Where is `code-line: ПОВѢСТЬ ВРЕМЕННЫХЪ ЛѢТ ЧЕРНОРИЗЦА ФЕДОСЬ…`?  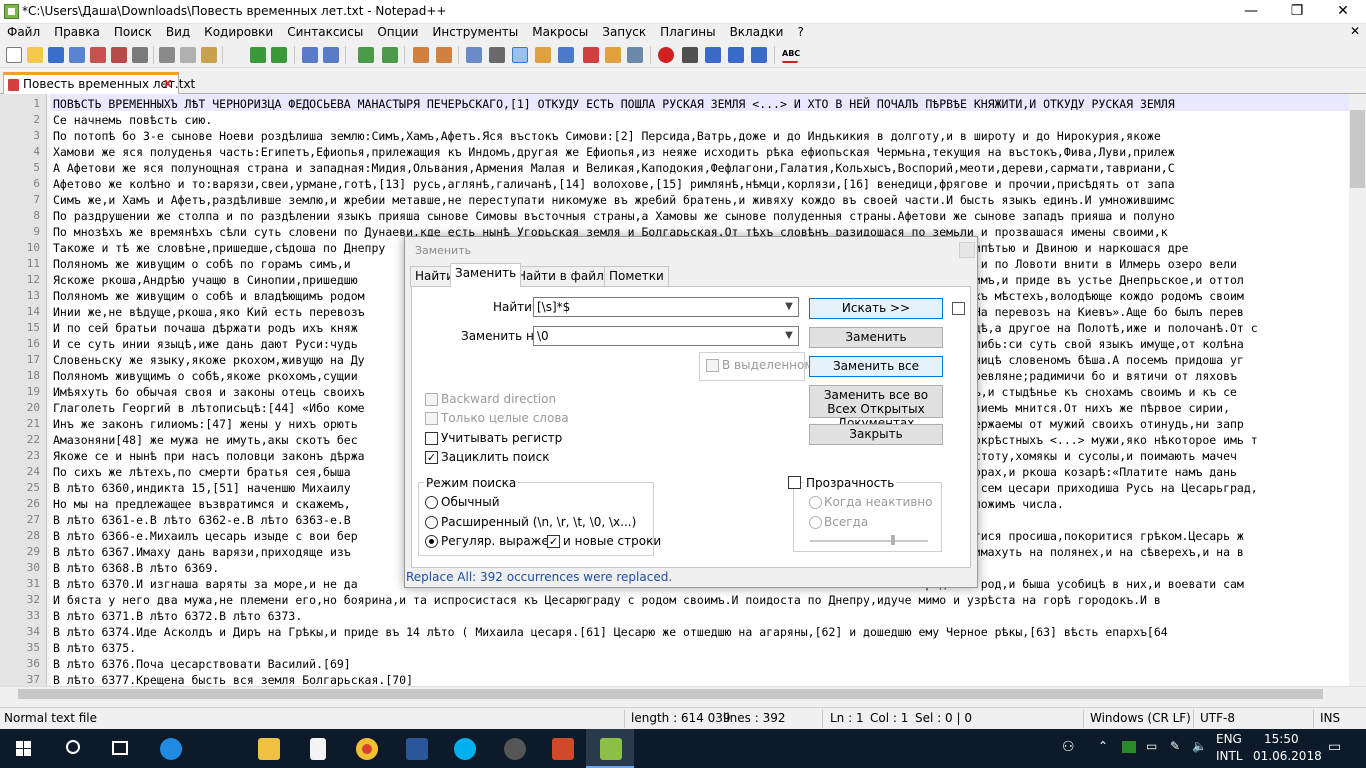
code-line: ПОВѢСТЬ ВРЕМЕННЫХЪ ЛѢТ ЧЕРНОРИЗЦА ФЕДОСЬ… is located at coordinates (614, 104).